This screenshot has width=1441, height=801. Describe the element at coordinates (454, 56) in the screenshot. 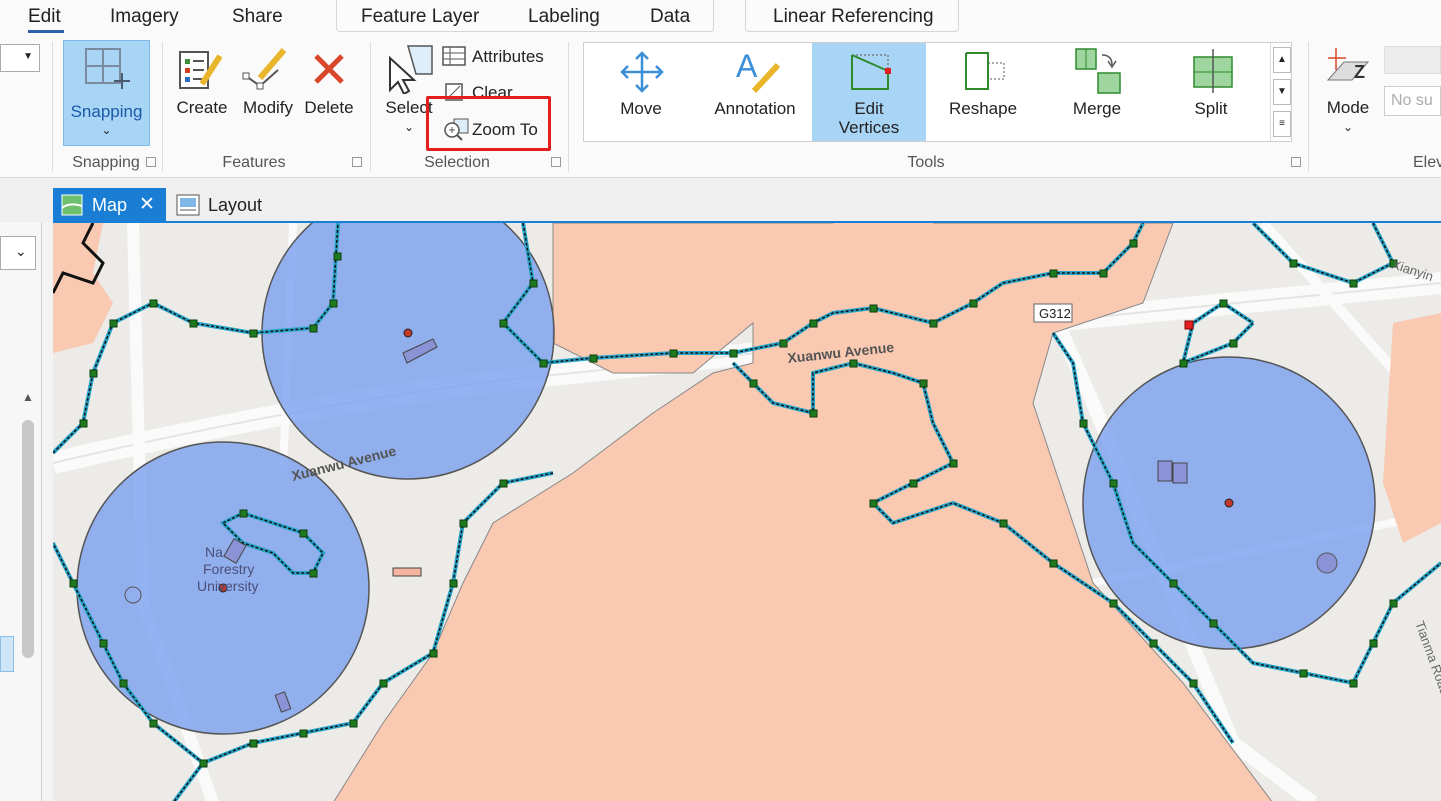

I see `attributes-table-icon` at that location.